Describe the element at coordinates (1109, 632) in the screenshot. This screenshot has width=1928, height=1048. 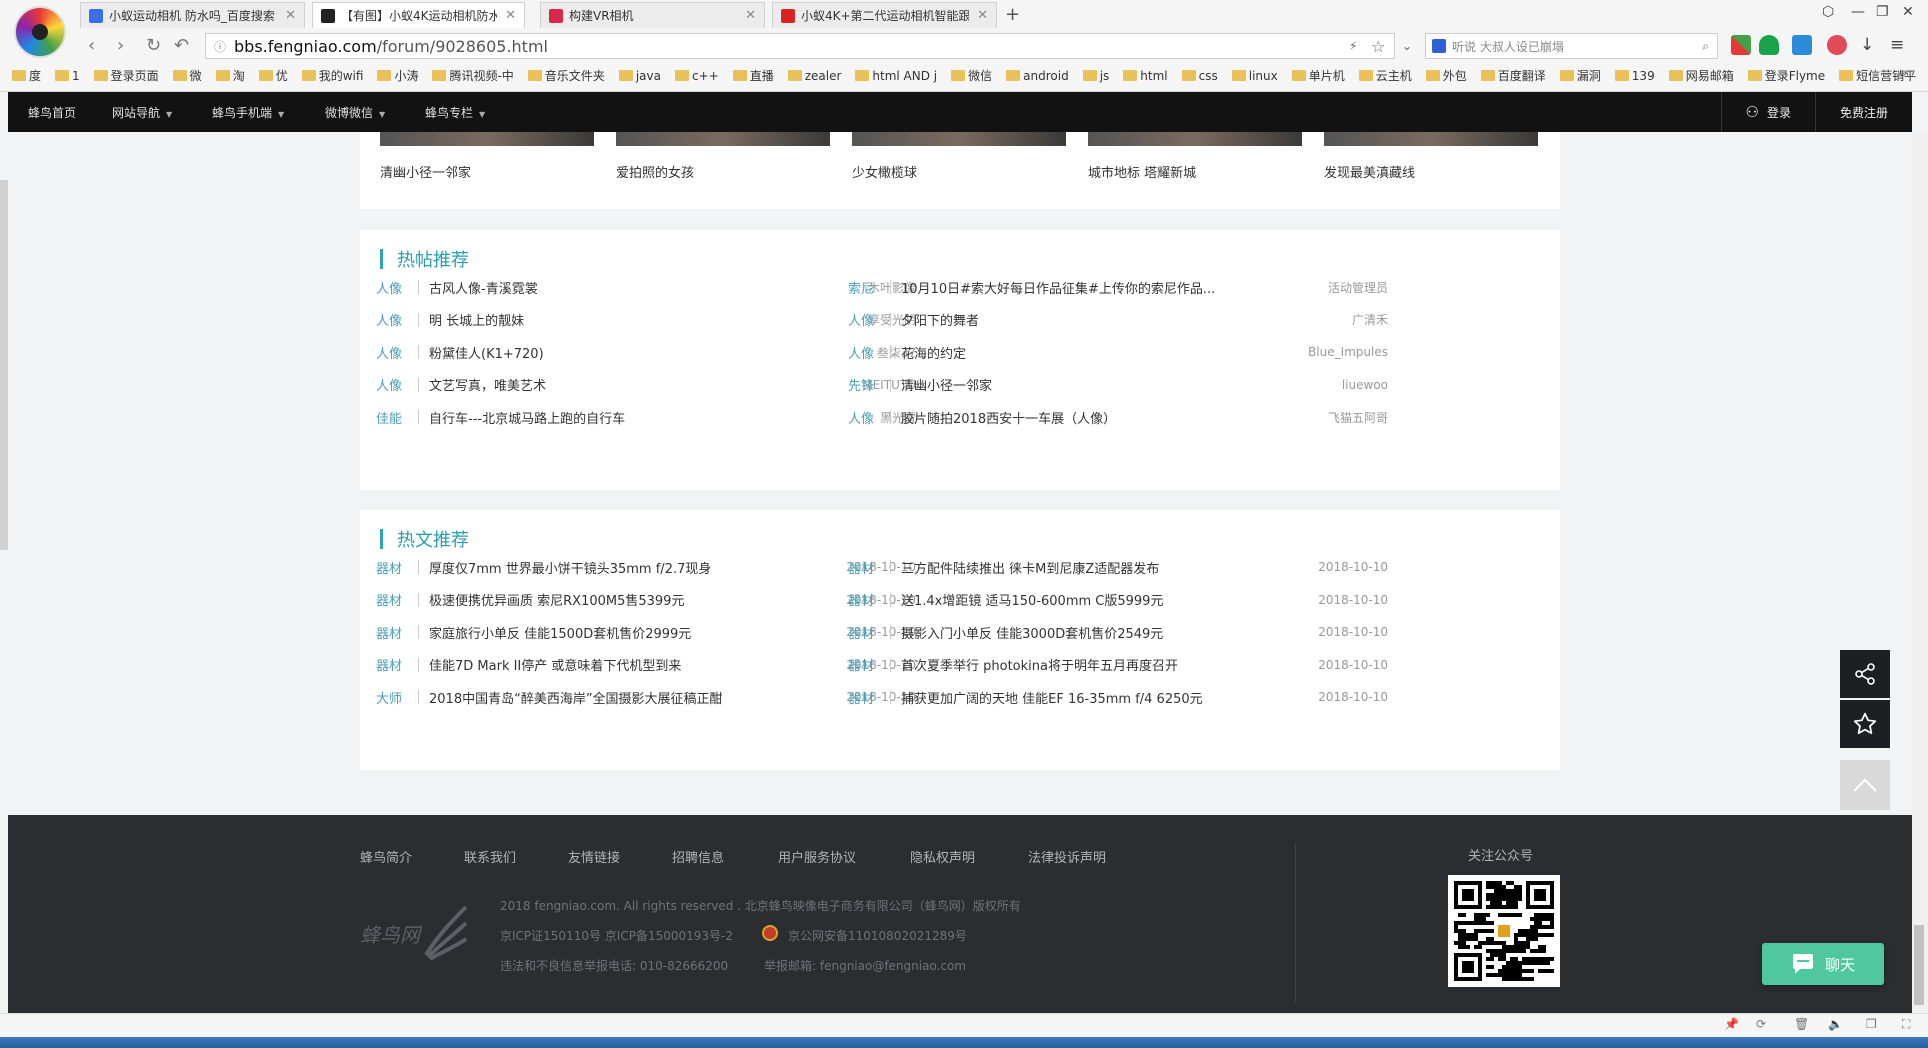
I see `item-title: 摄影入门小单反 佳能3000D套机售价2549元` at that location.